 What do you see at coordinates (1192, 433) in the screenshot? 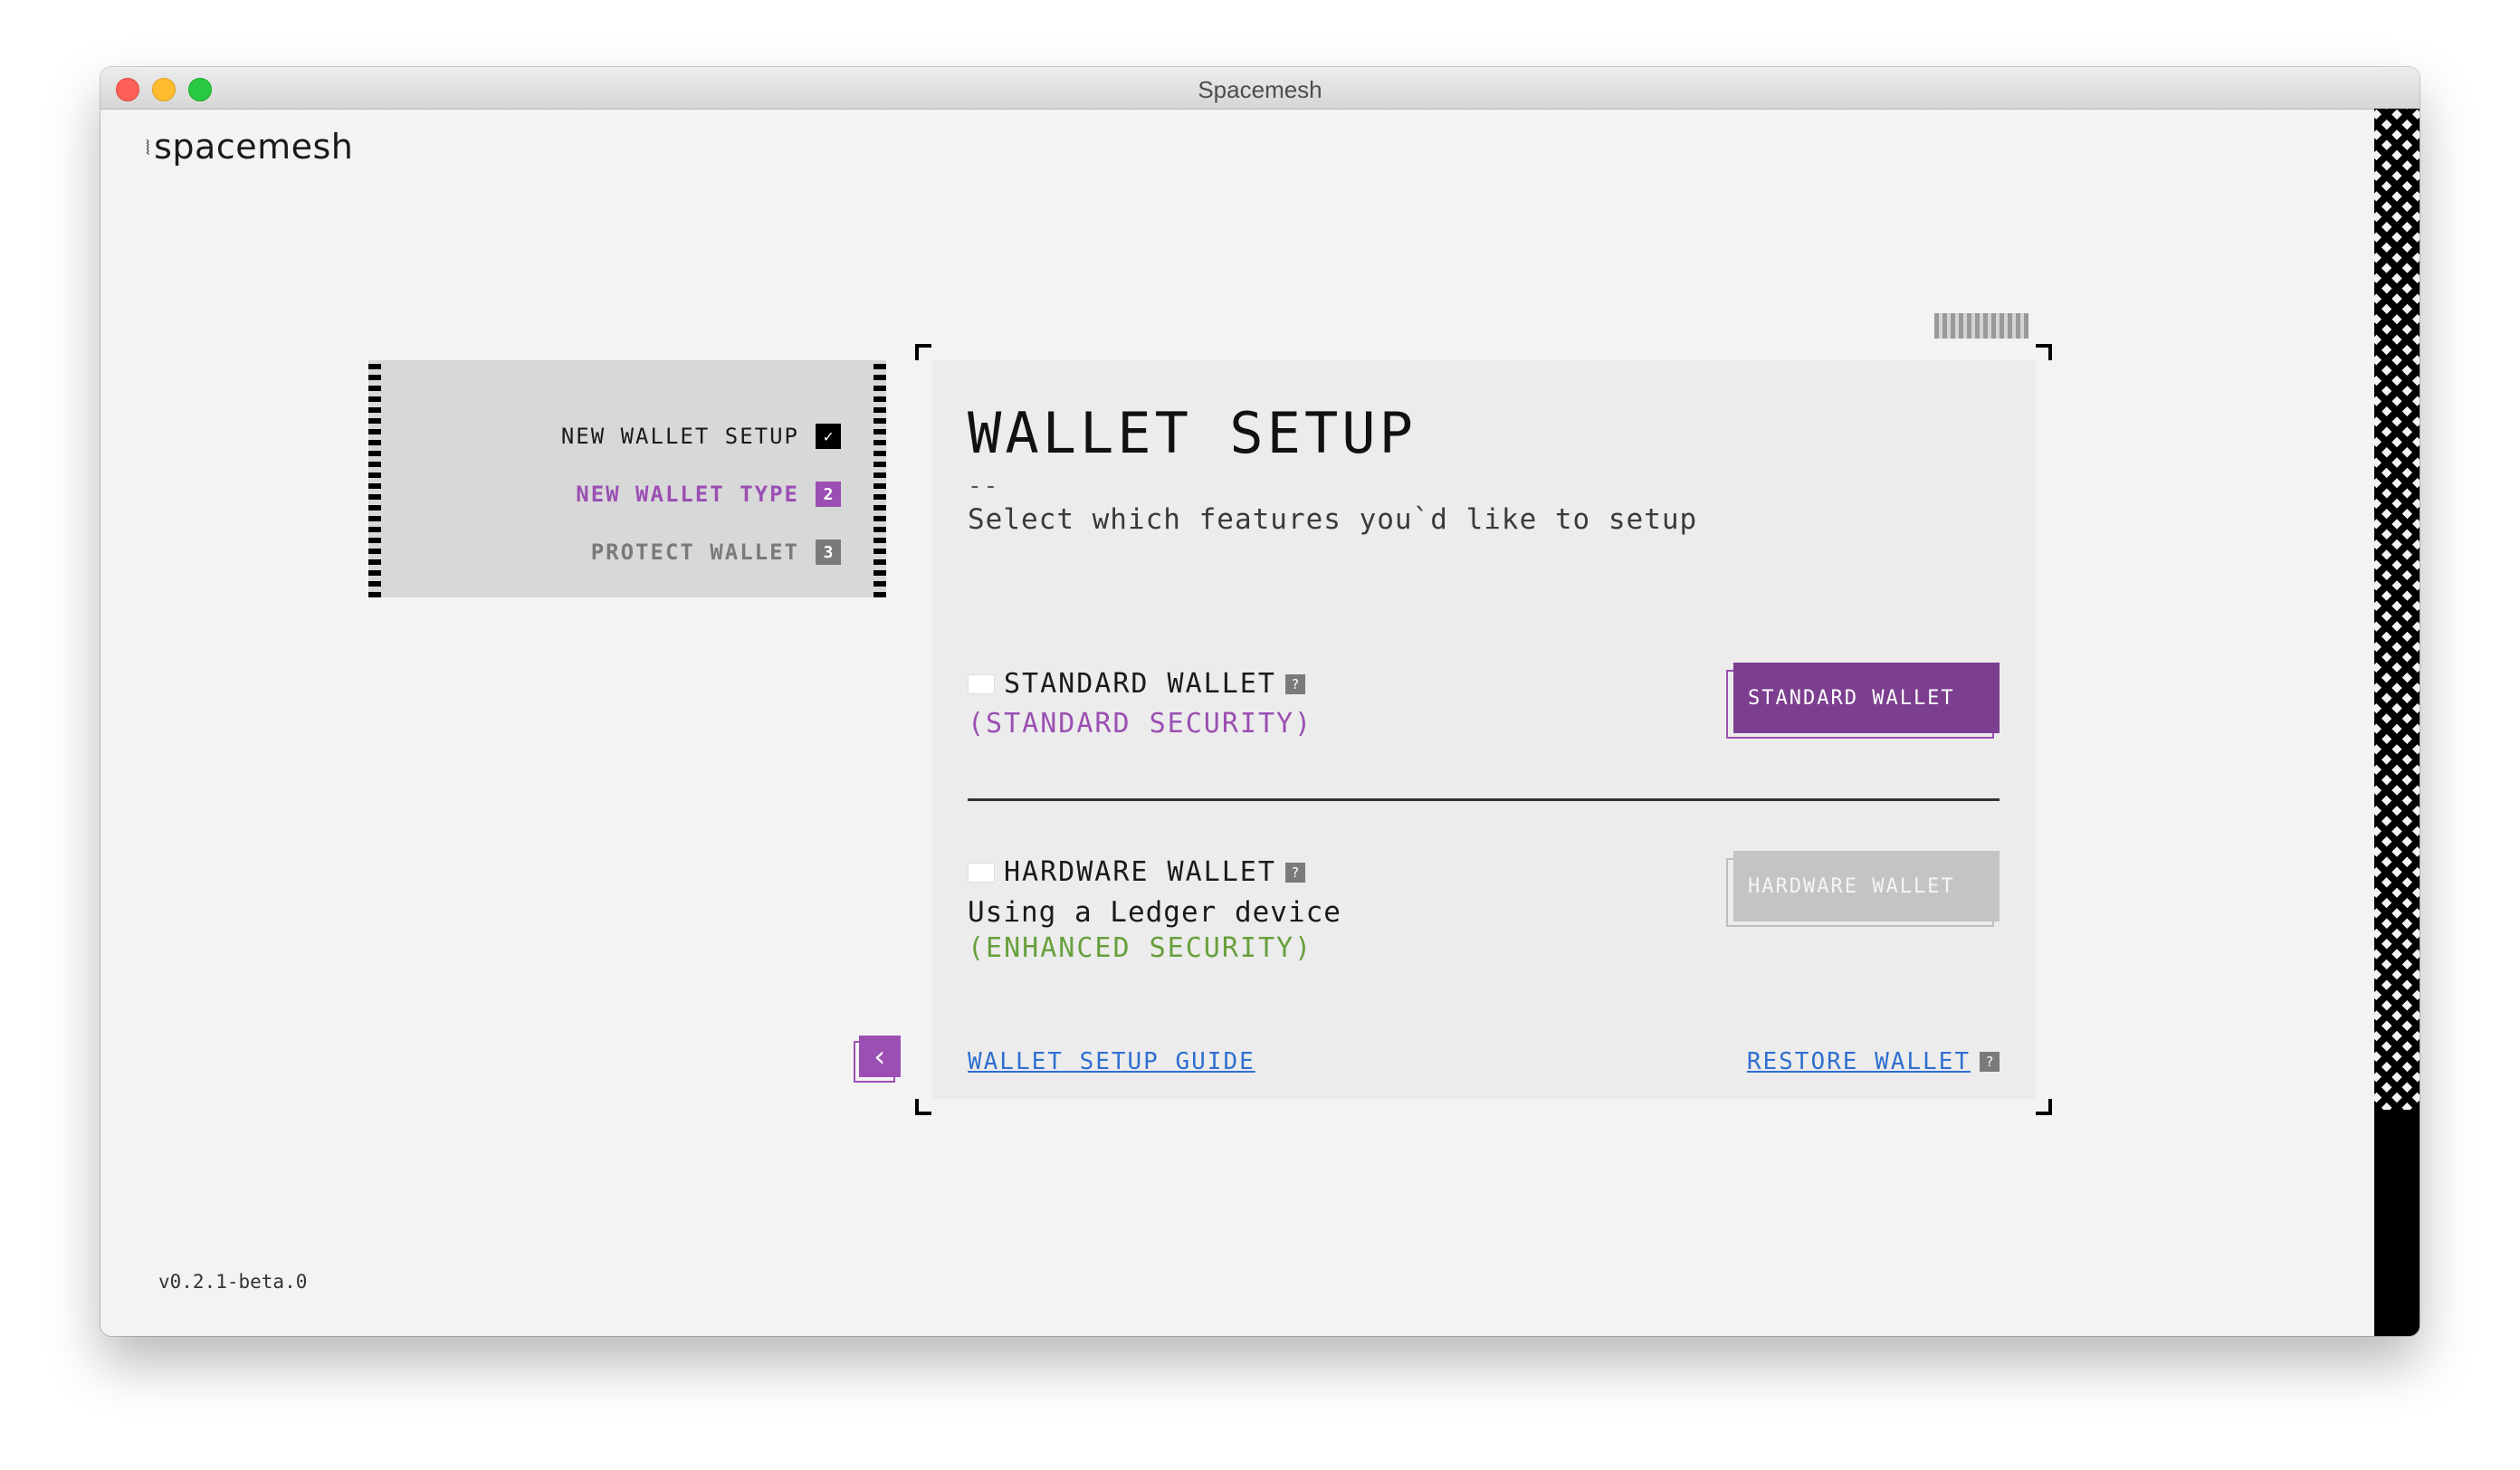
I see `page-title: WALLET SETUP` at bounding box center [1192, 433].